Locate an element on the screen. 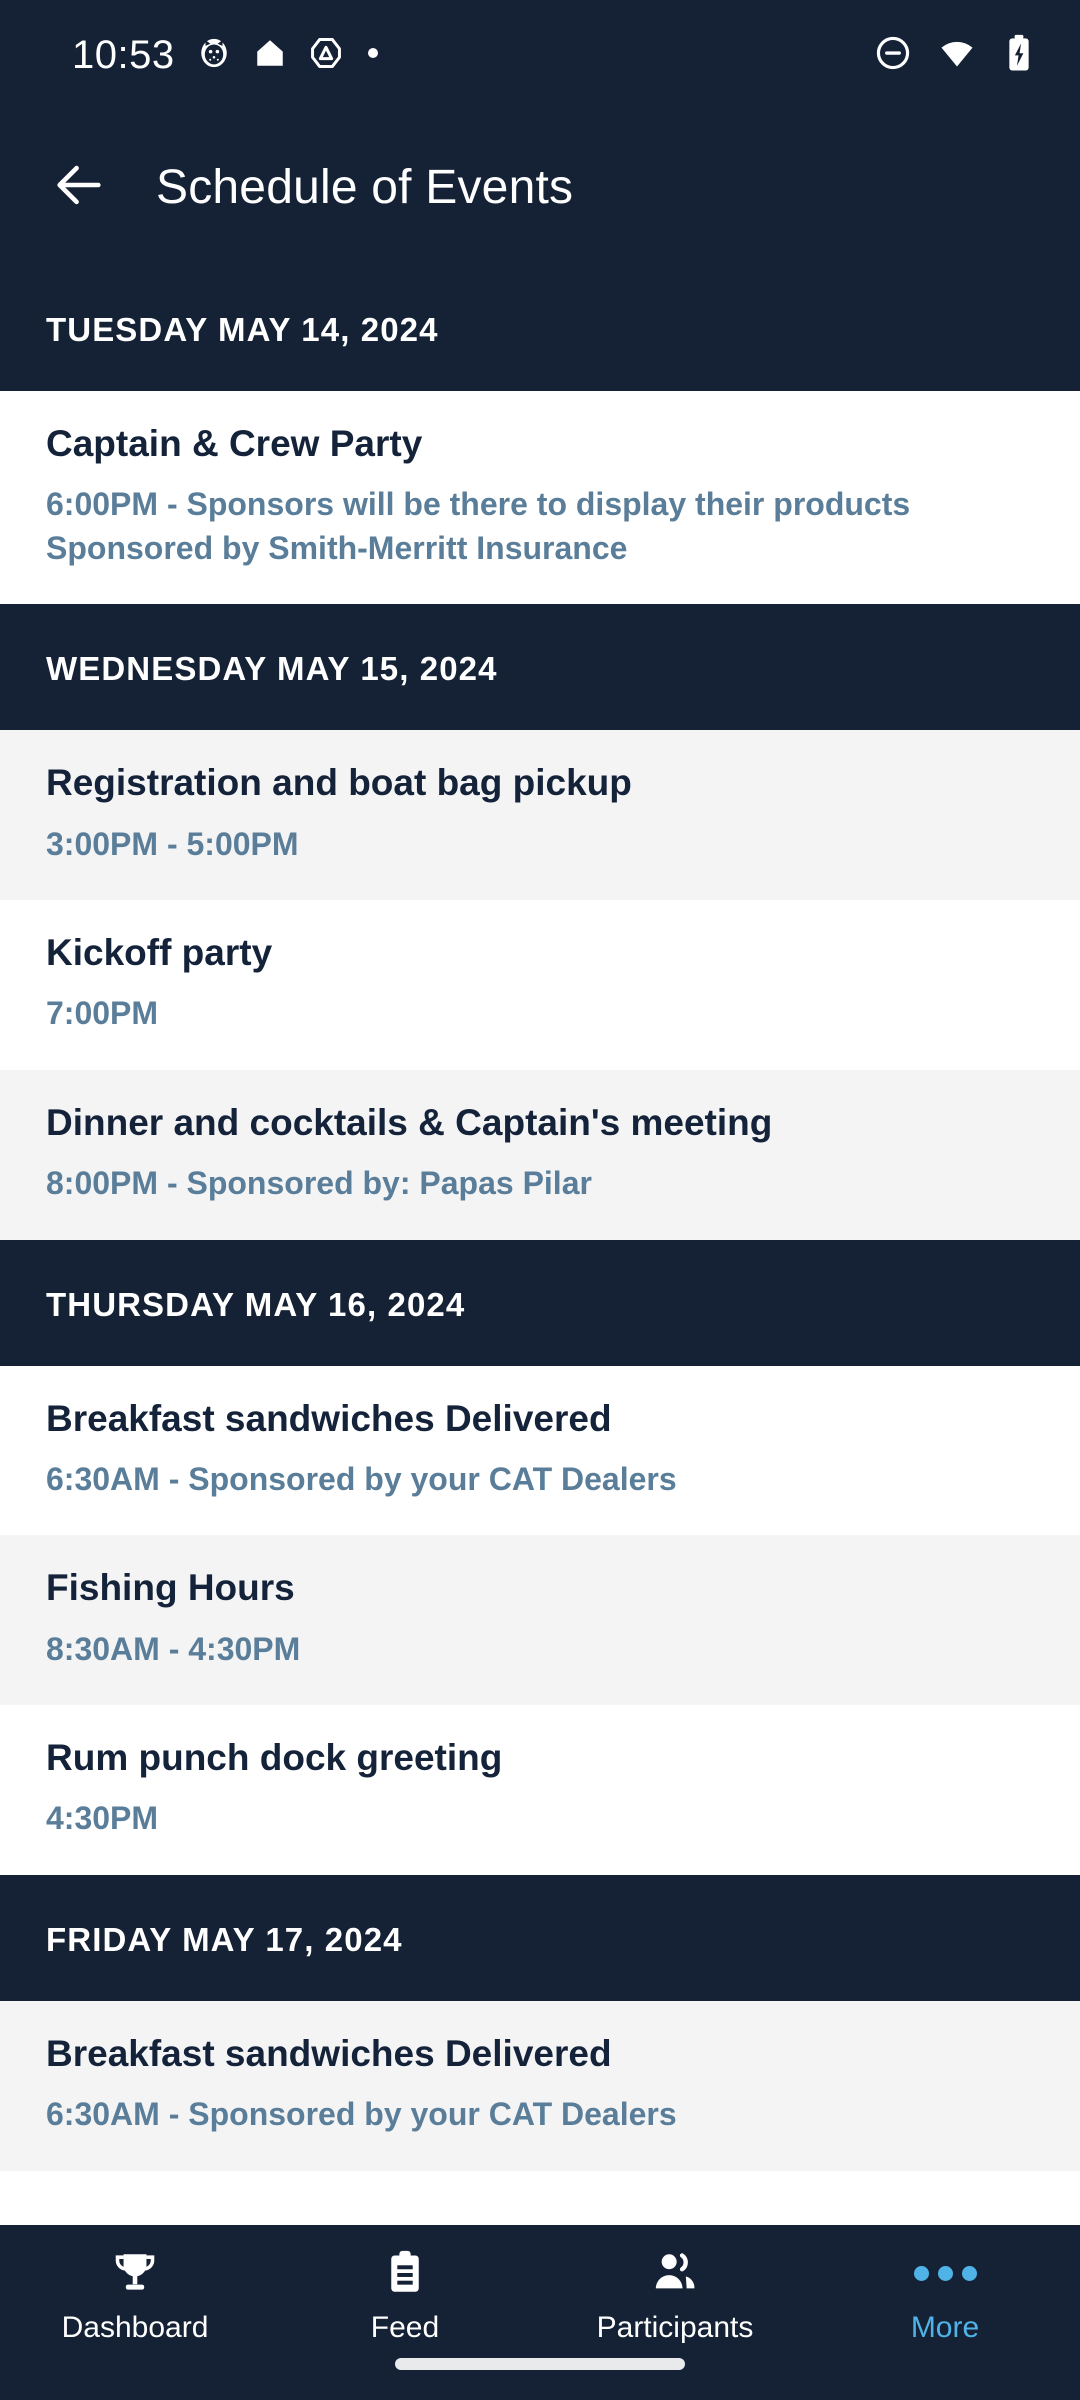 Image resolution: width=1080 pixels, height=2400 pixels. date-header-label: FRIDAY MAY 17, 2024 is located at coordinates (224, 1939).